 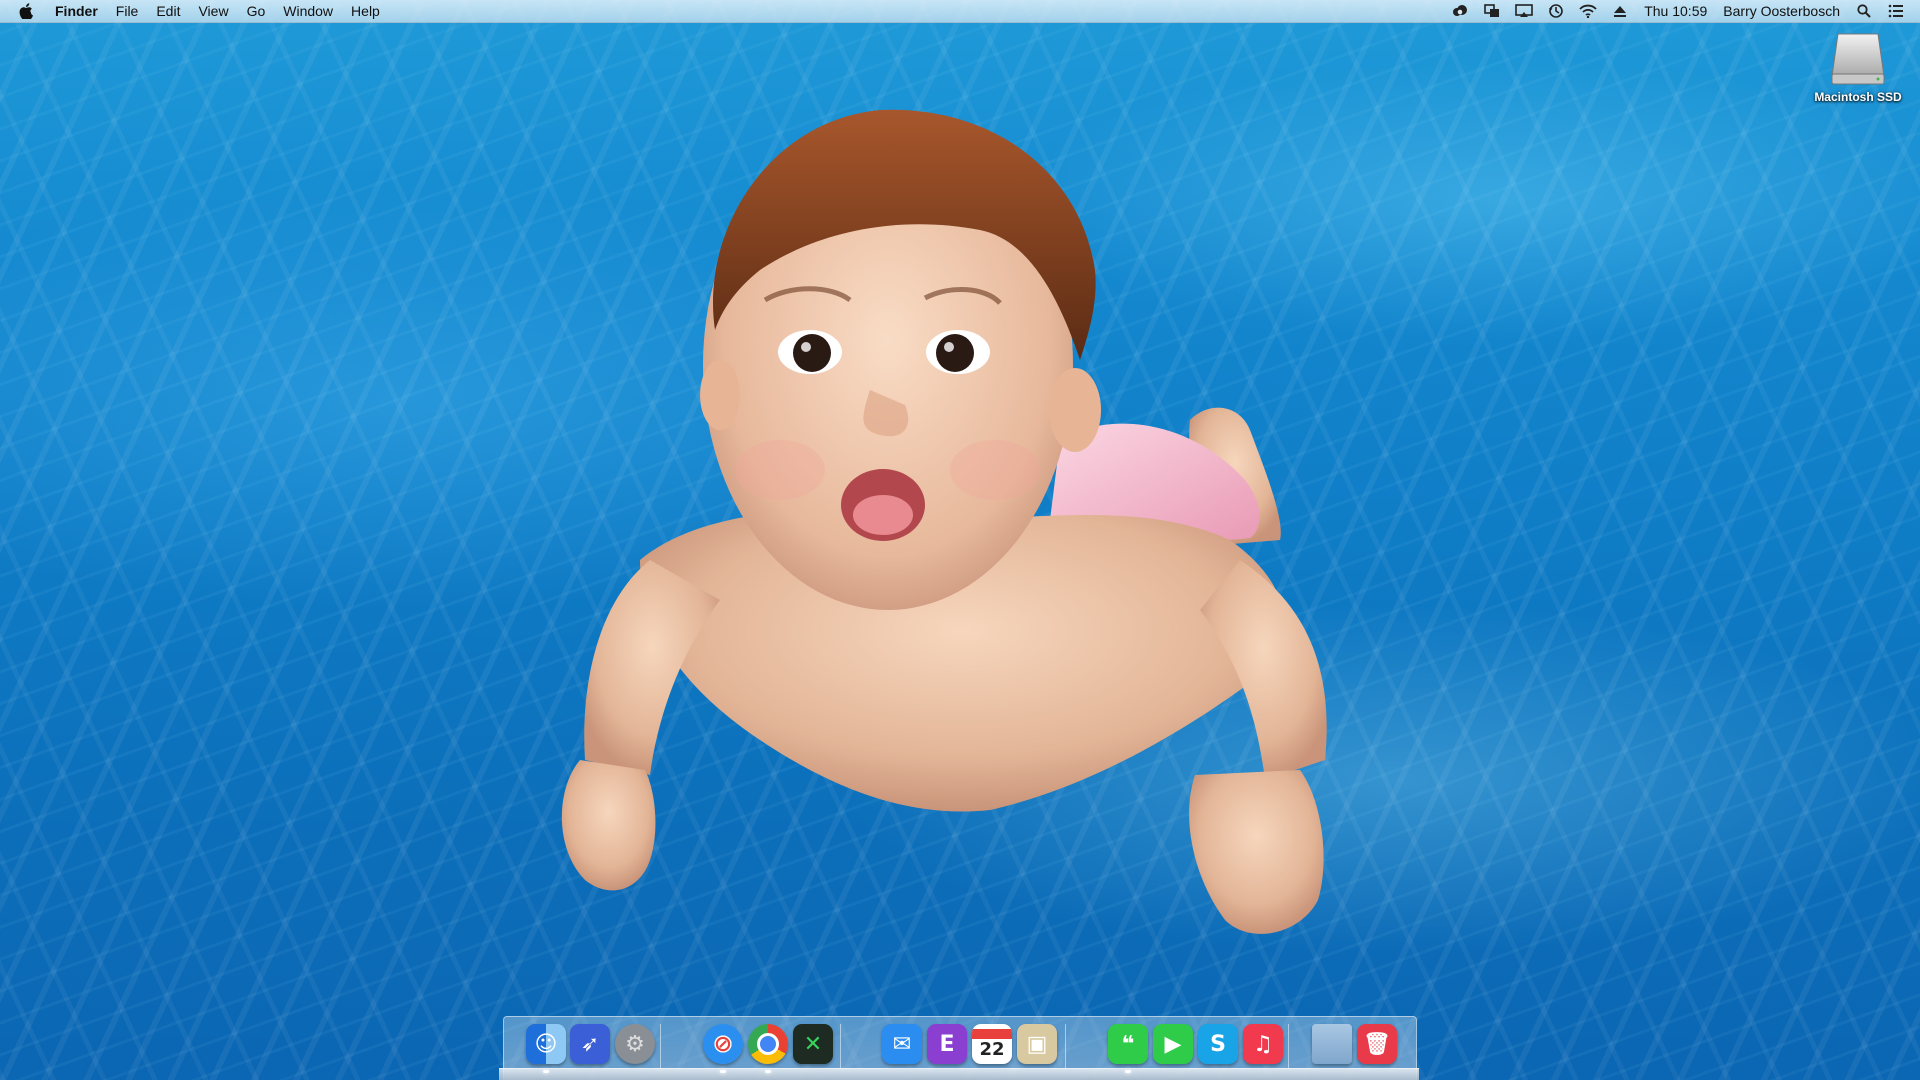 I want to click on evernote-icon: E, so click(x=947, y=1044).